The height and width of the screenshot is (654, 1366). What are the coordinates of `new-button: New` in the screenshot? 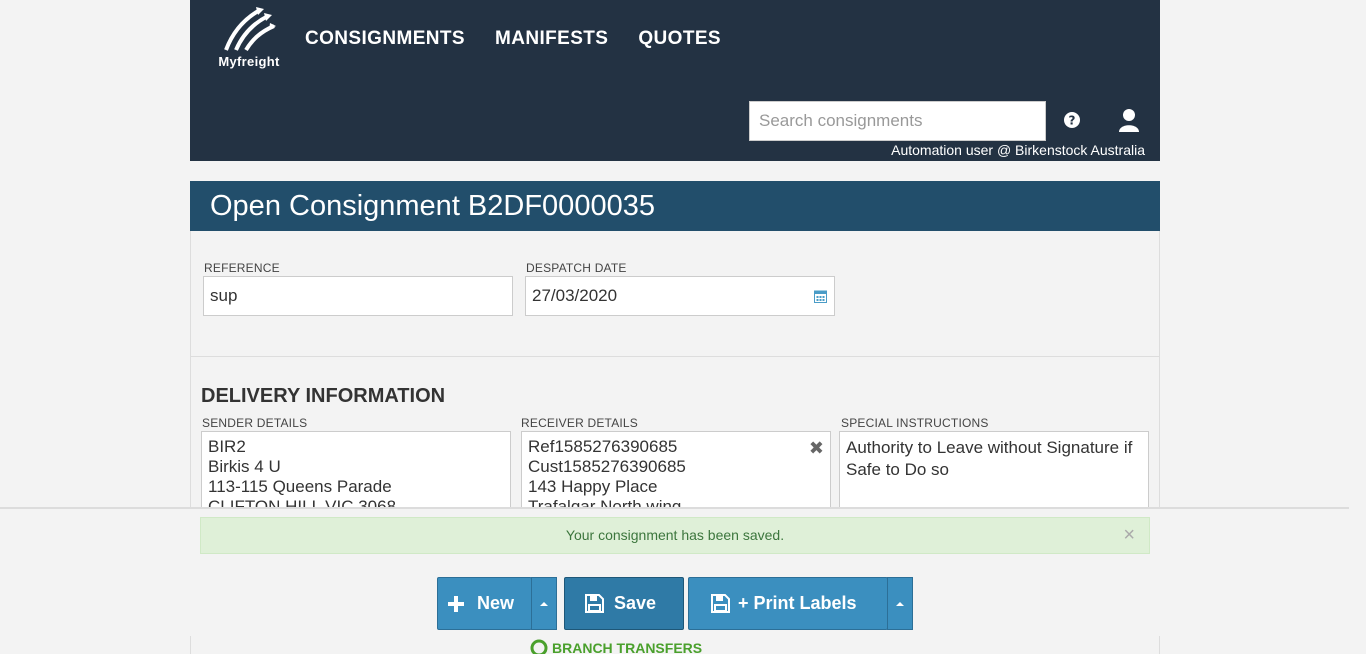 It's located at (484, 603).